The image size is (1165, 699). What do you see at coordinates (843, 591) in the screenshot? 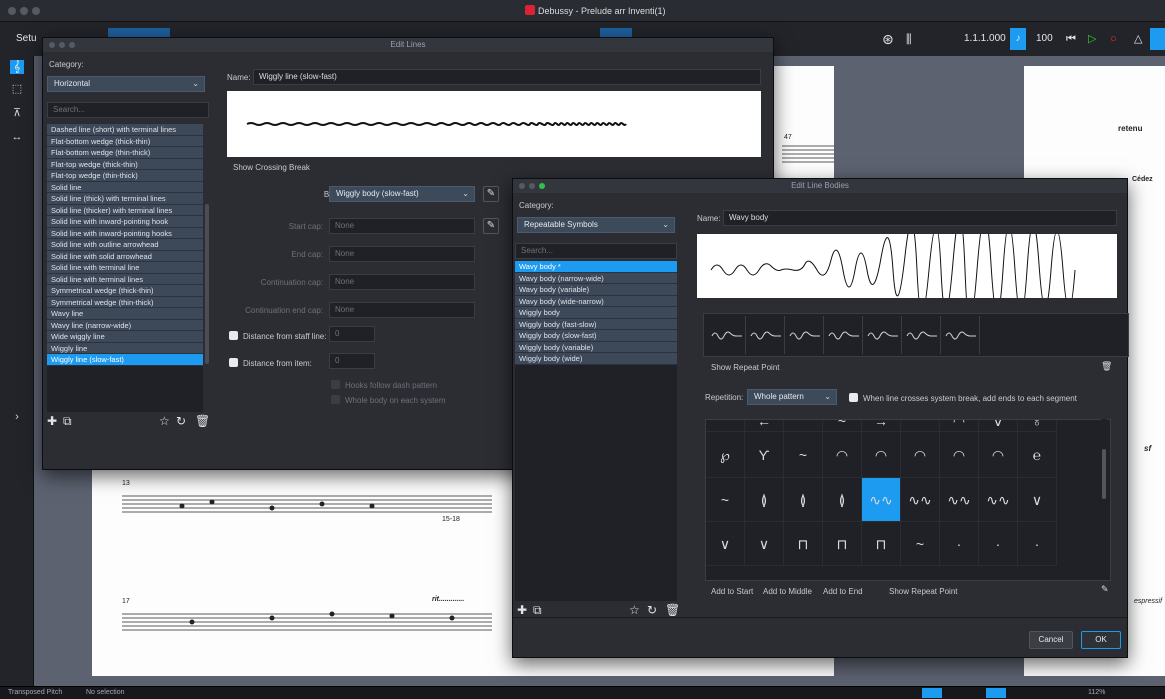
I see `add-to-end: Add to End` at bounding box center [843, 591].